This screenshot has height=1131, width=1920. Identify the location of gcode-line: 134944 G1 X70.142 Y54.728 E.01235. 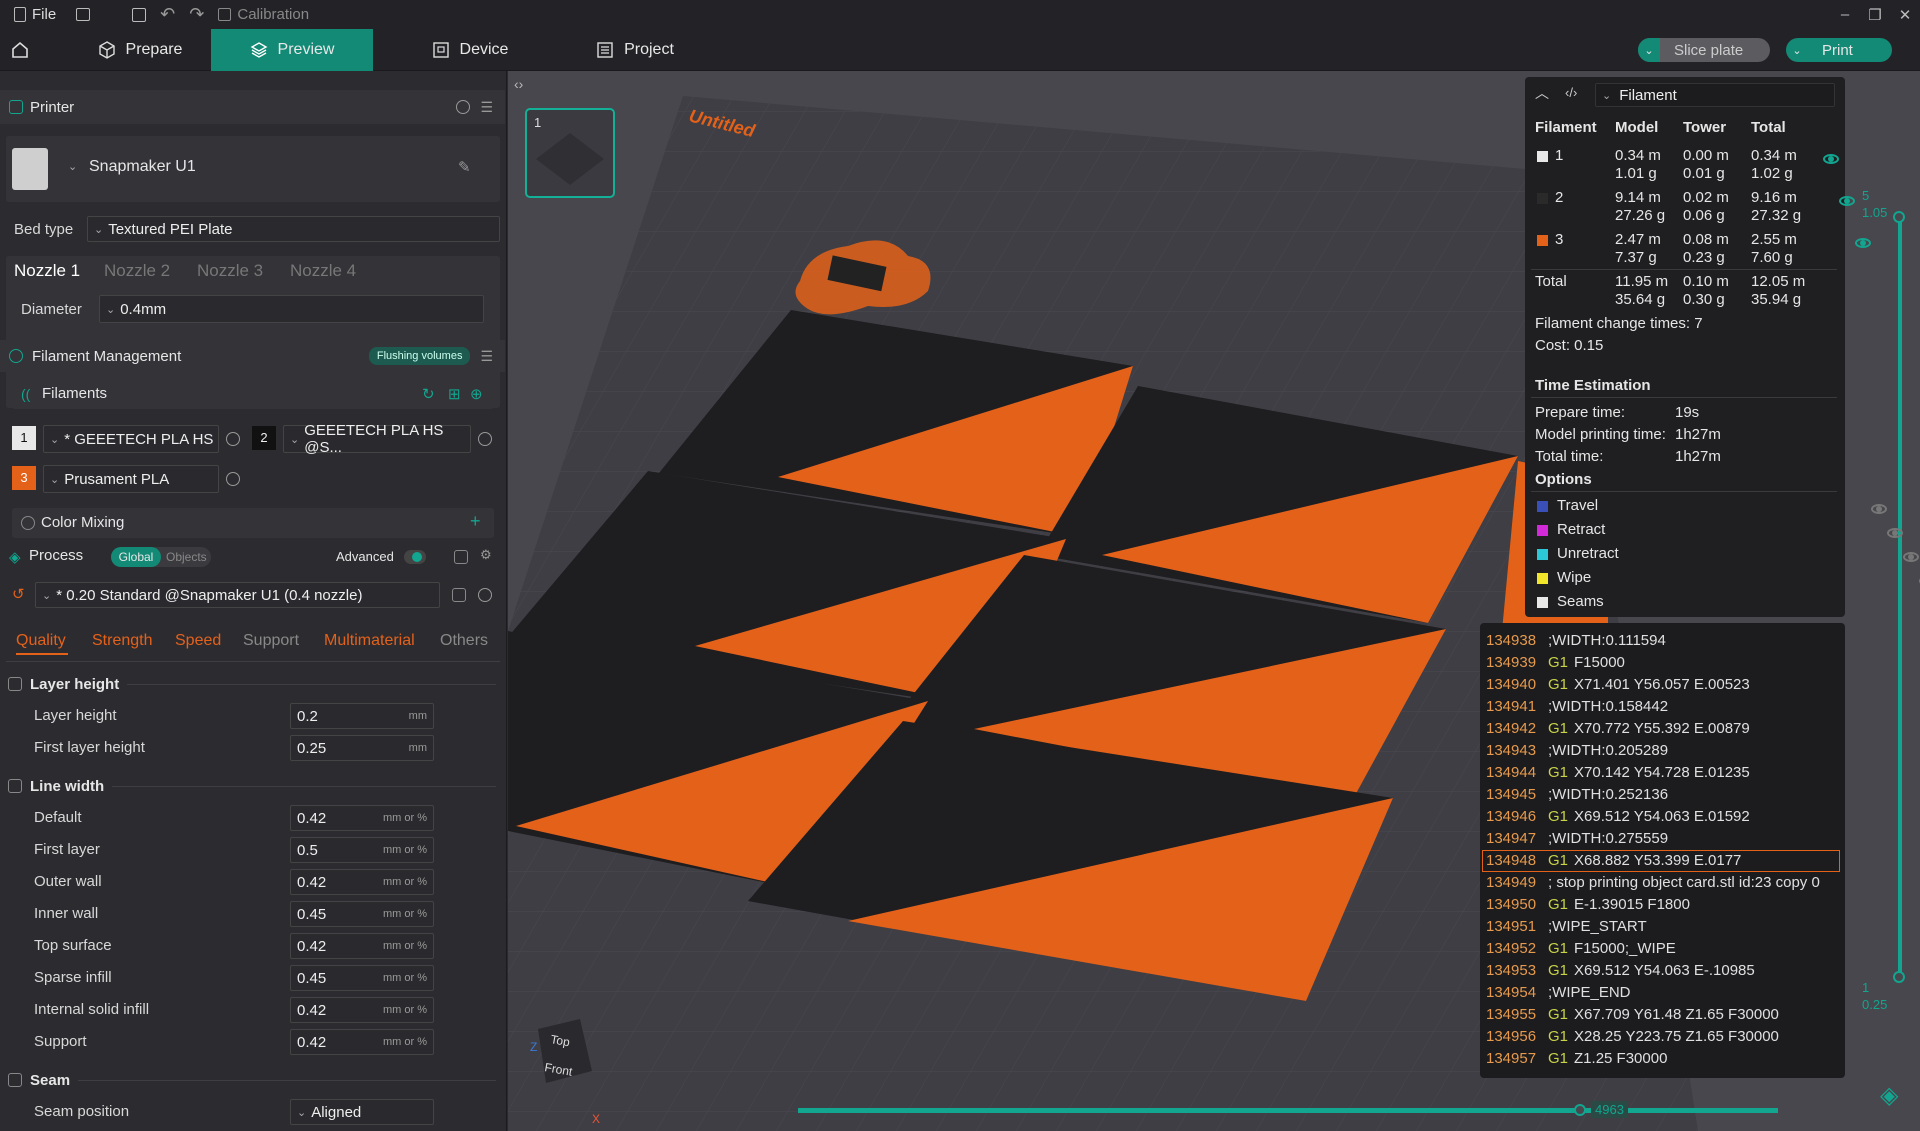
(1618, 772).